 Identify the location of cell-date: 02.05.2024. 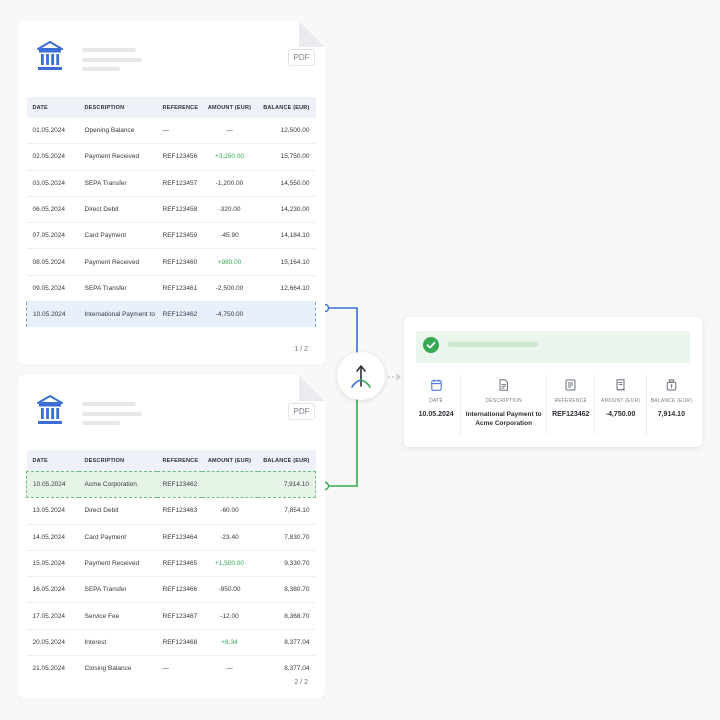
(52, 157).